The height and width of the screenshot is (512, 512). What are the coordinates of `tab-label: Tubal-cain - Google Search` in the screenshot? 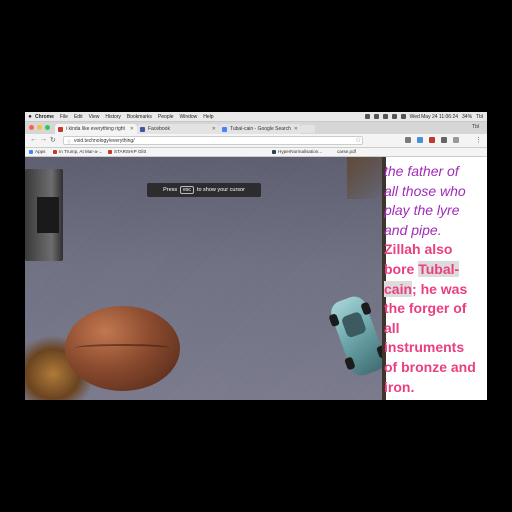 It's located at (260, 129).